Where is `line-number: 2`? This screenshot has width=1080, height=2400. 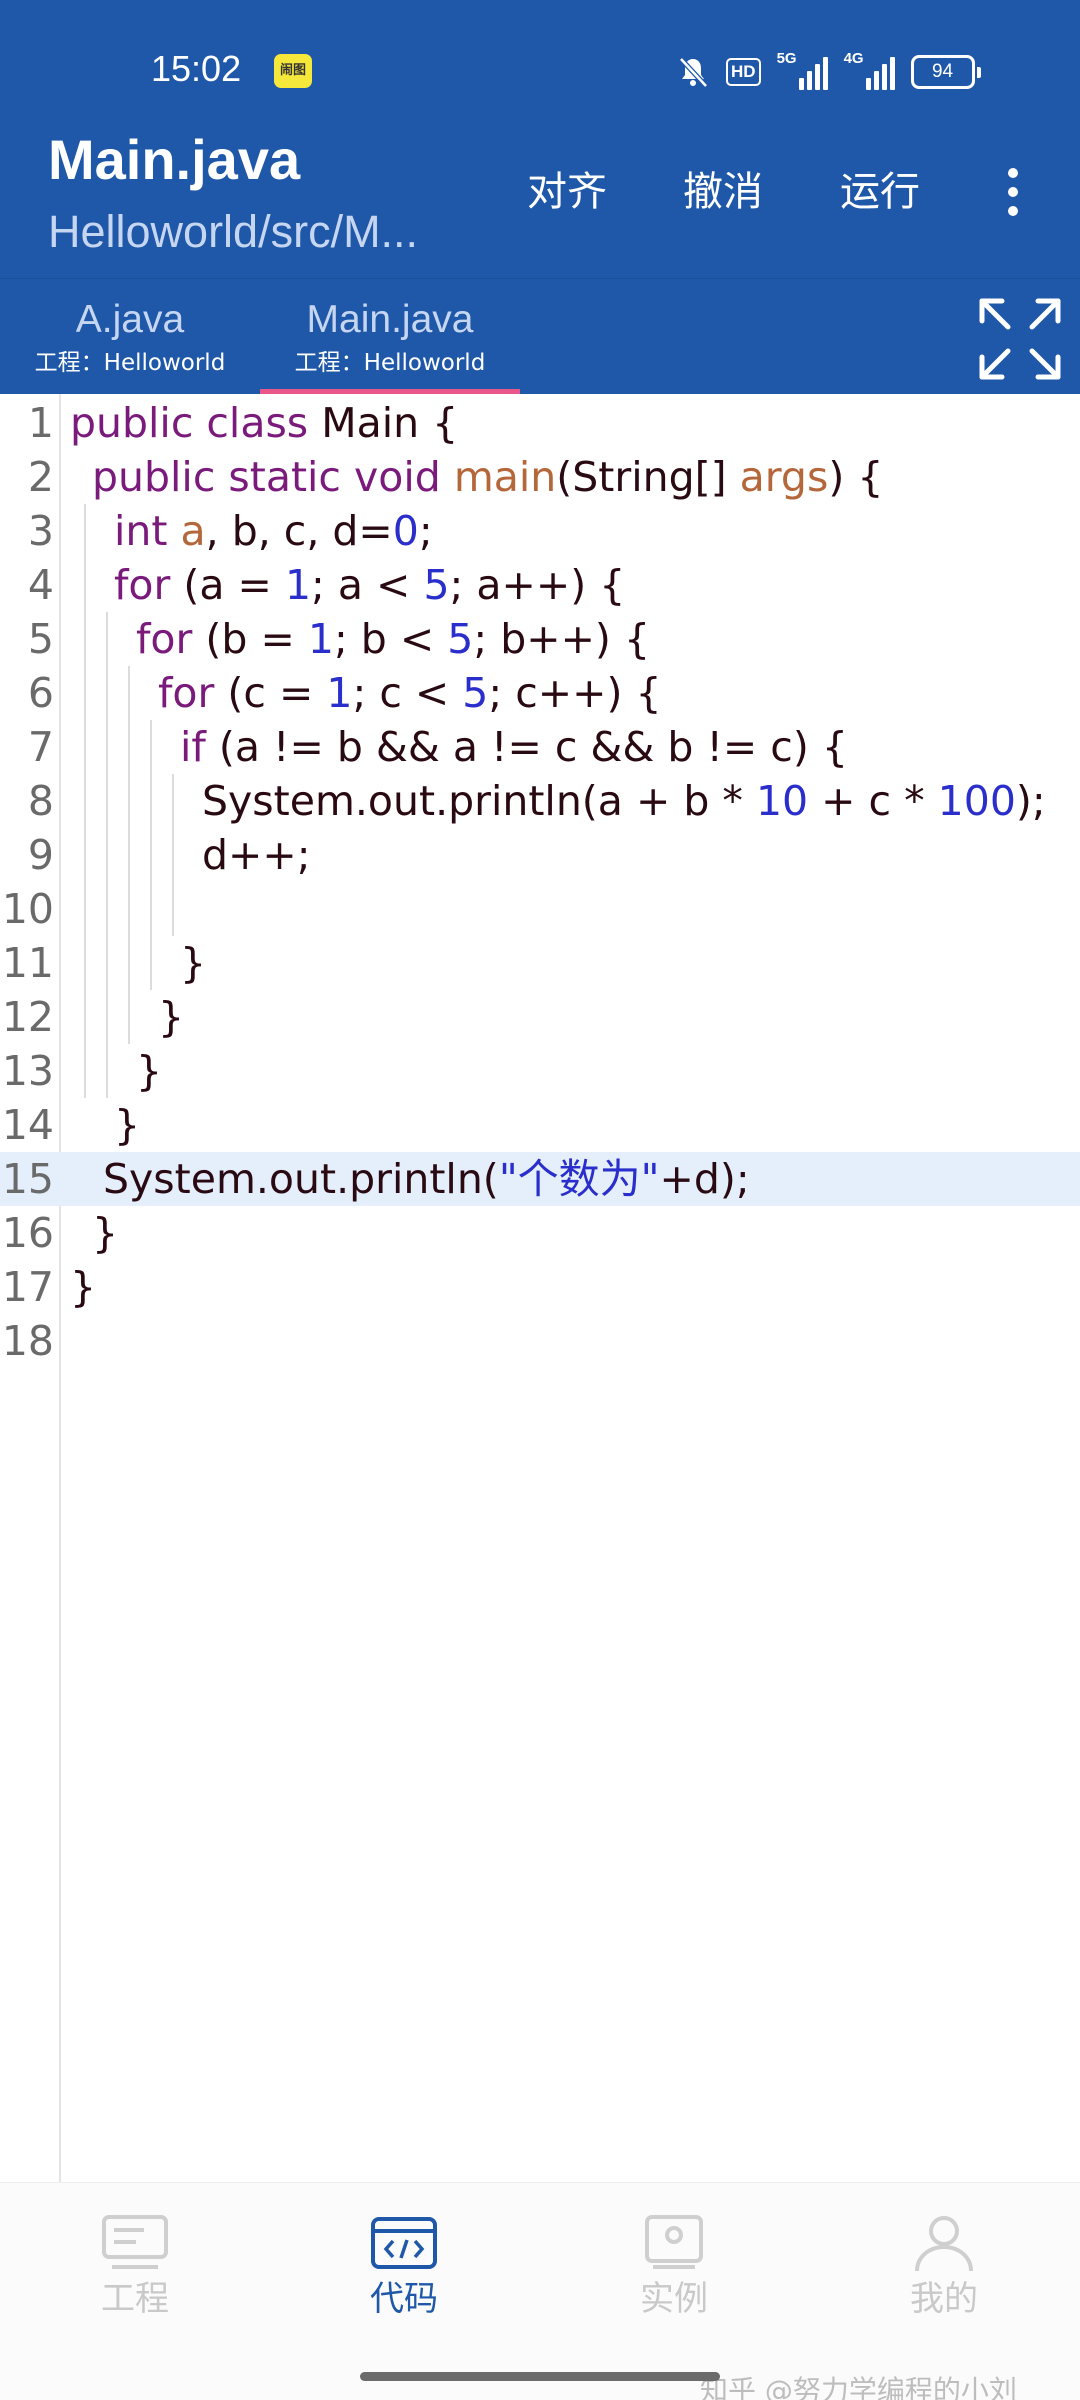 line-number: 2 is located at coordinates (40, 477).